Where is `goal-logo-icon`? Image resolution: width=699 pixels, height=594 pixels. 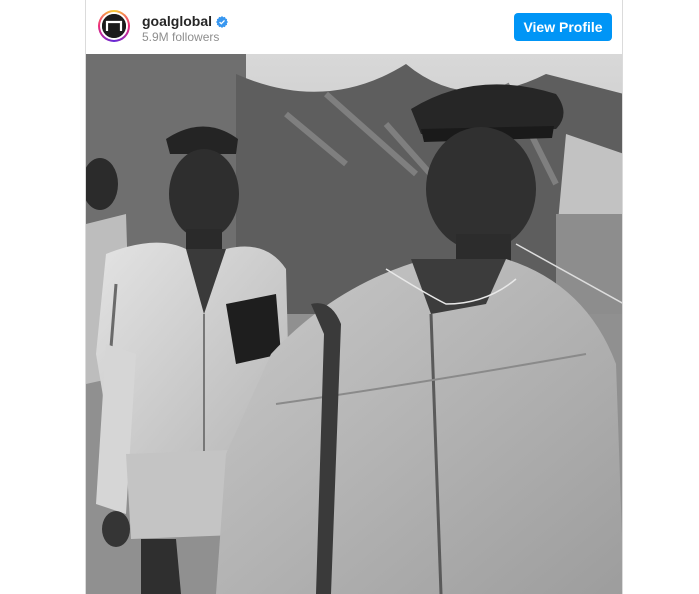 goal-logo-icon is located at coordinates (114, 26).